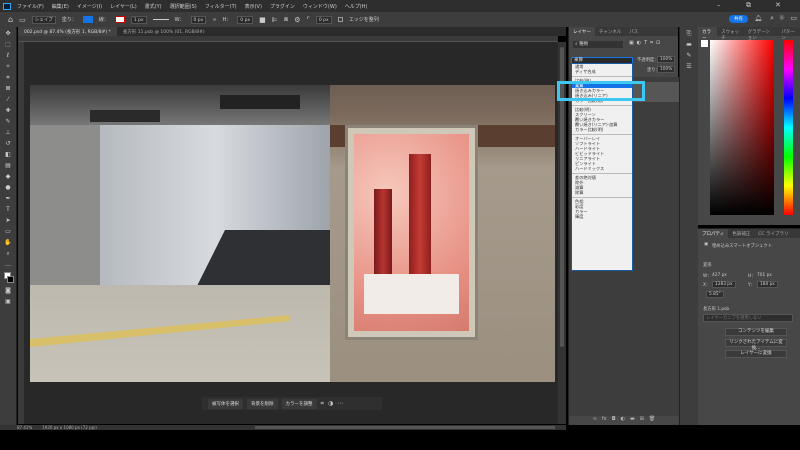  I want to click on corner-radius-input: 0 px, so click(323, 19).